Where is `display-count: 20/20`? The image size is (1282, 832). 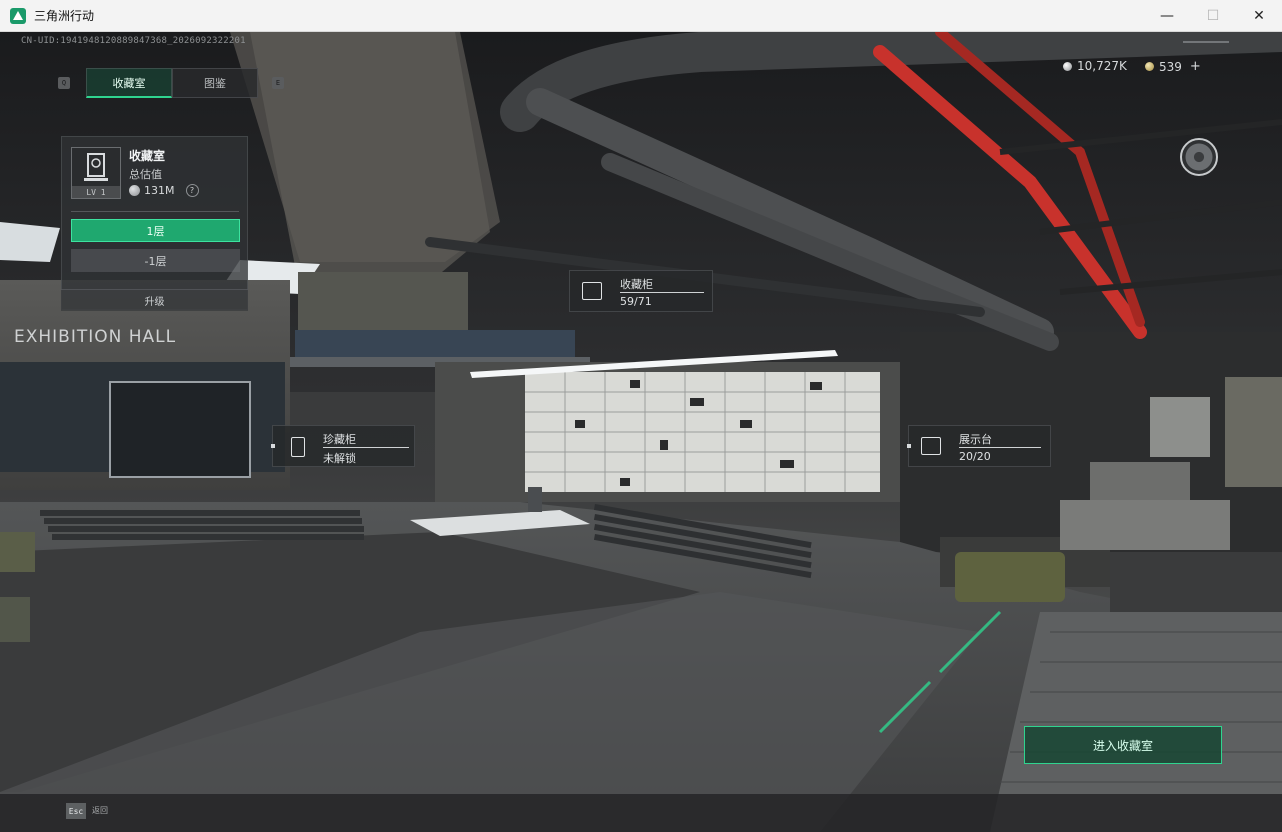
display-count: 20/20 is located at coordinates (975, 456).